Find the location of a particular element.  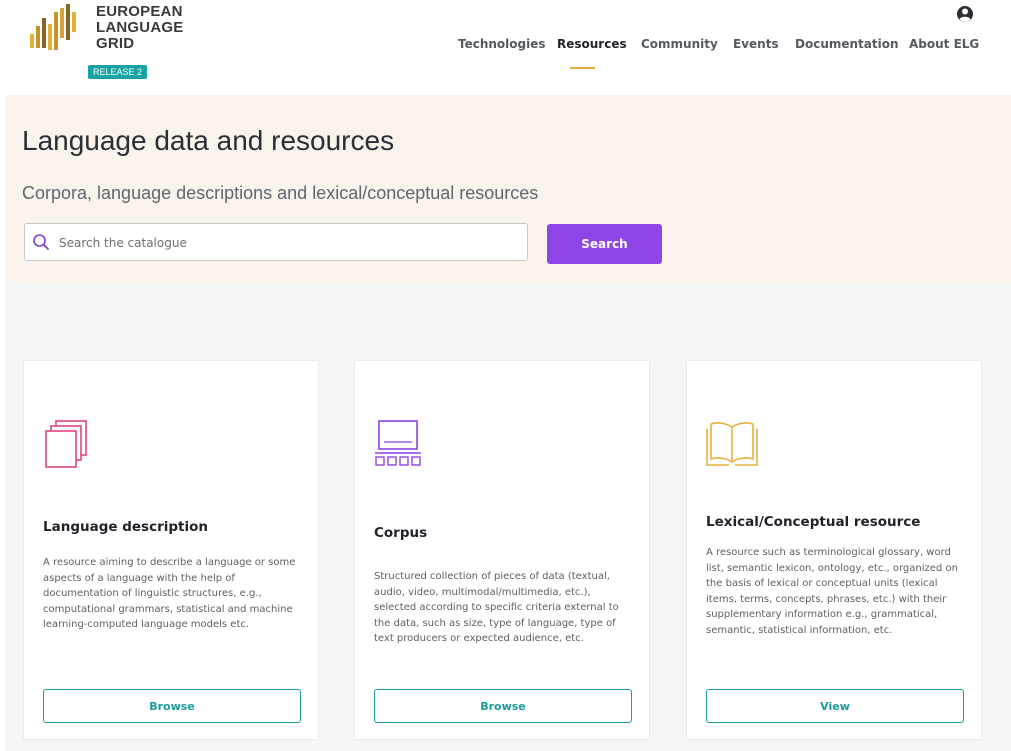

release-badge: RELEASE 2 is located at coordinates (118, 72).